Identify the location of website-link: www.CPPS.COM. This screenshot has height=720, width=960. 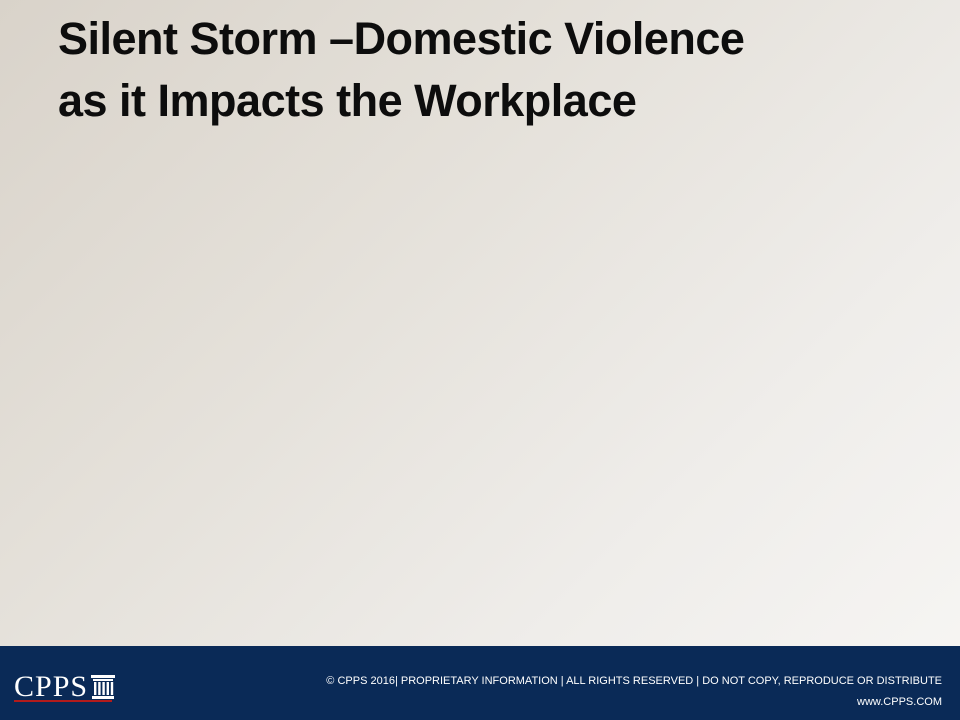
(899, 702).